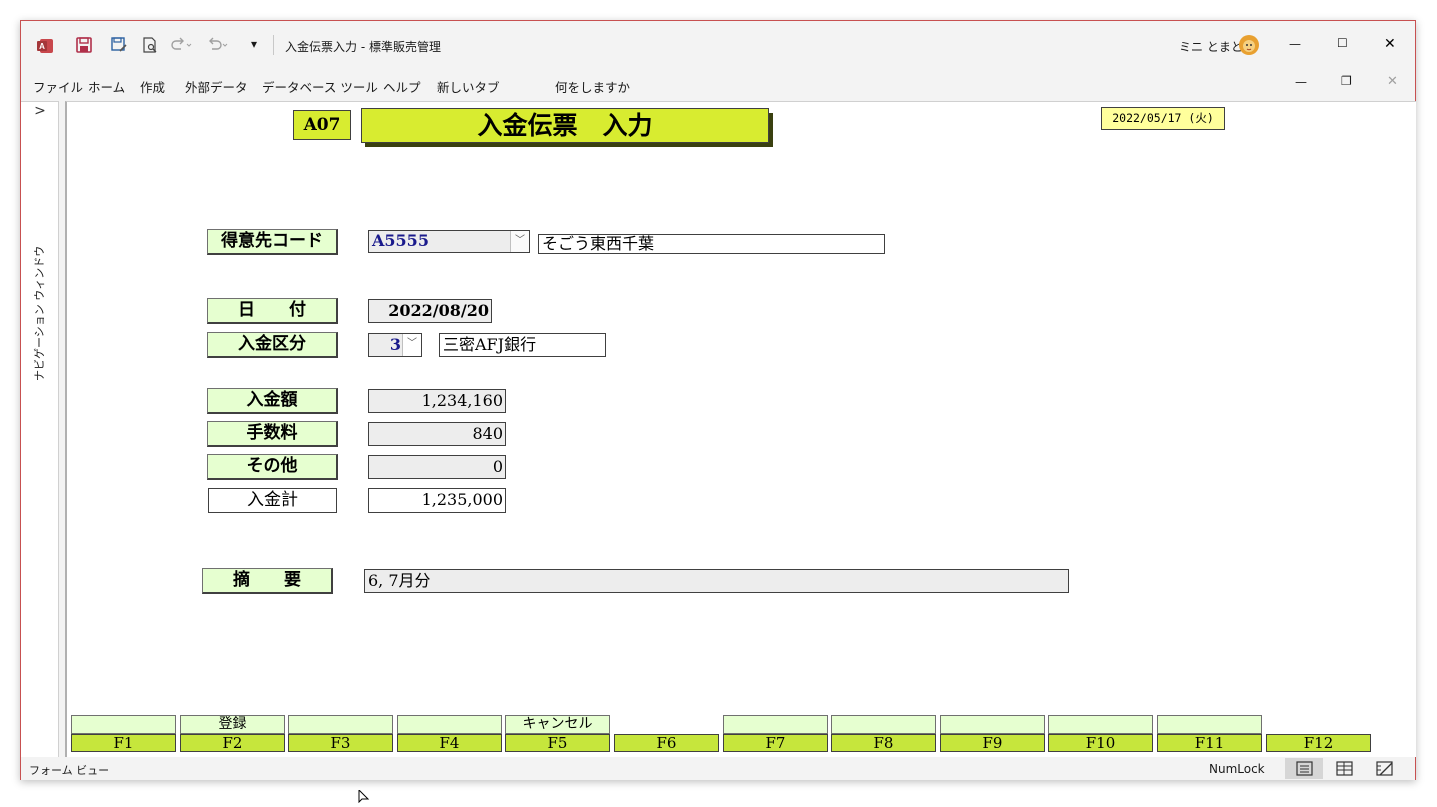  I want to click on access-app-icon: A, so click(45, 45).